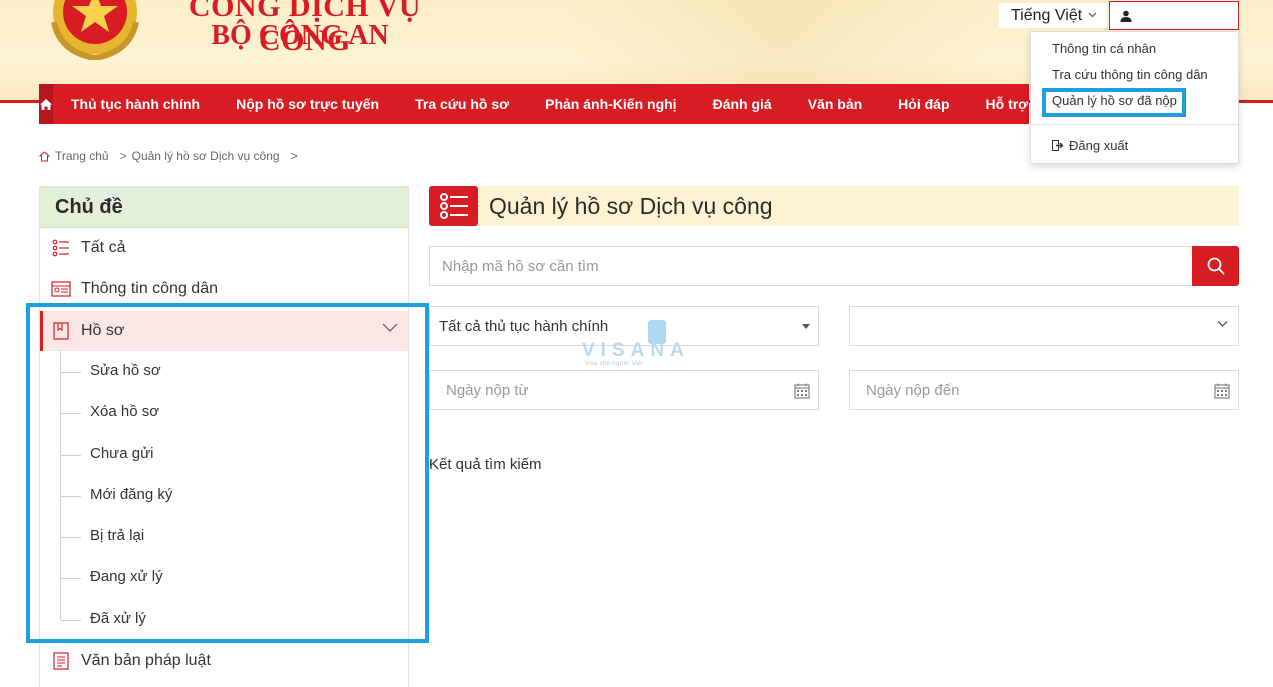 This screenshot has height=687, width=1273. I want to click on sidebar-item-label: Tất cả, so click(103, 247).